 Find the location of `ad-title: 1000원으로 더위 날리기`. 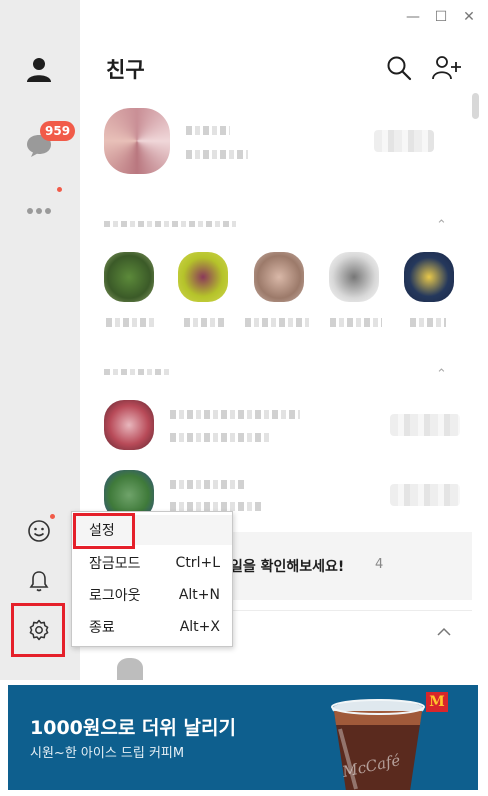

ad-title: 1000원으로 더위 날리기 is located at coordinates (133, 728).